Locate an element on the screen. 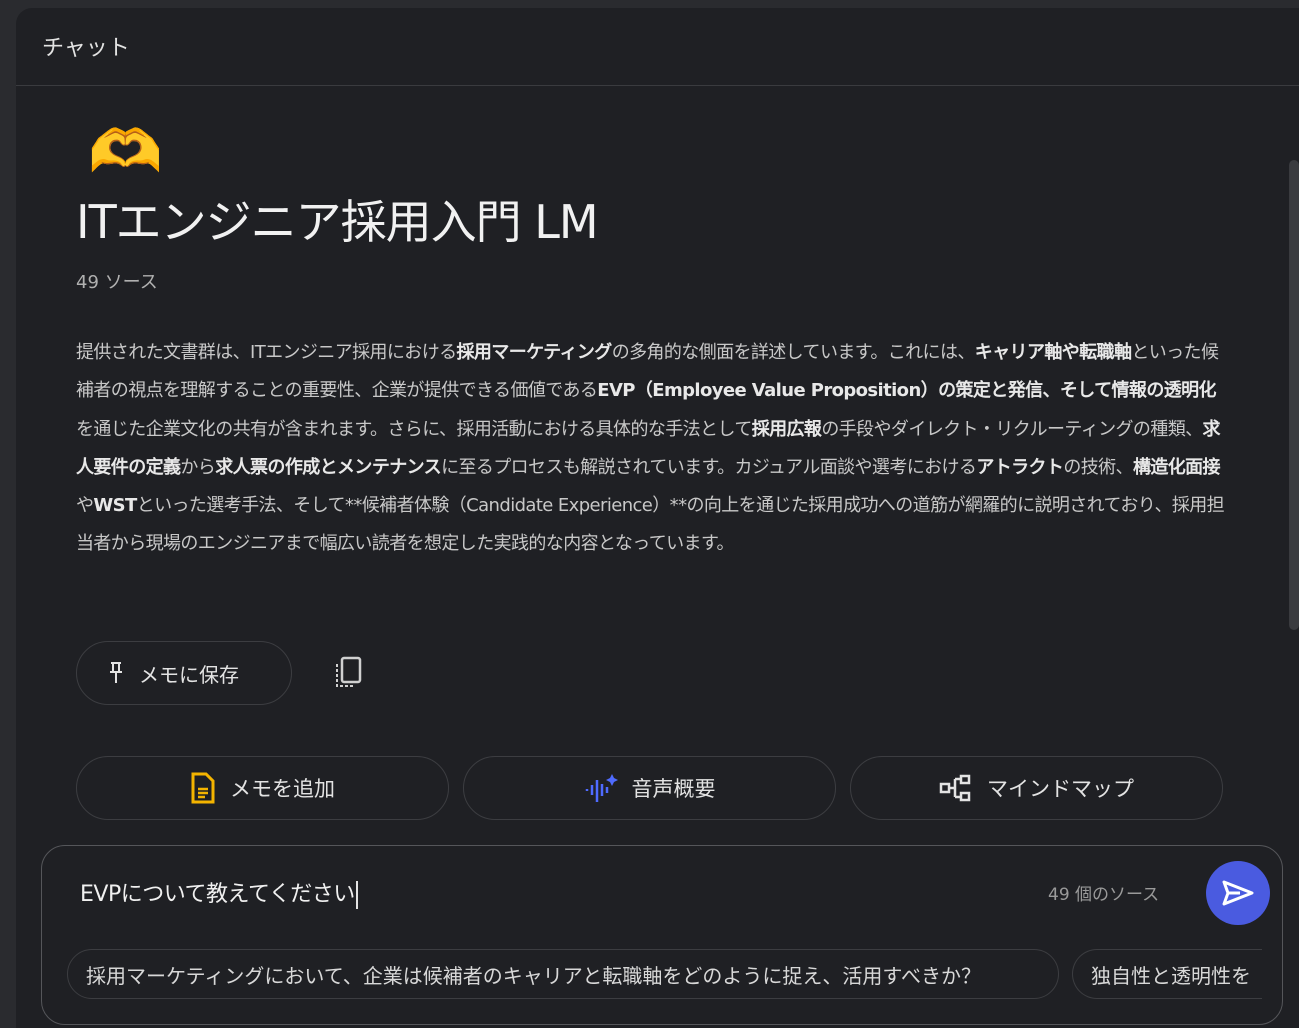  mind-map-label: マインドマップ is located at coordinates (1060, 789).